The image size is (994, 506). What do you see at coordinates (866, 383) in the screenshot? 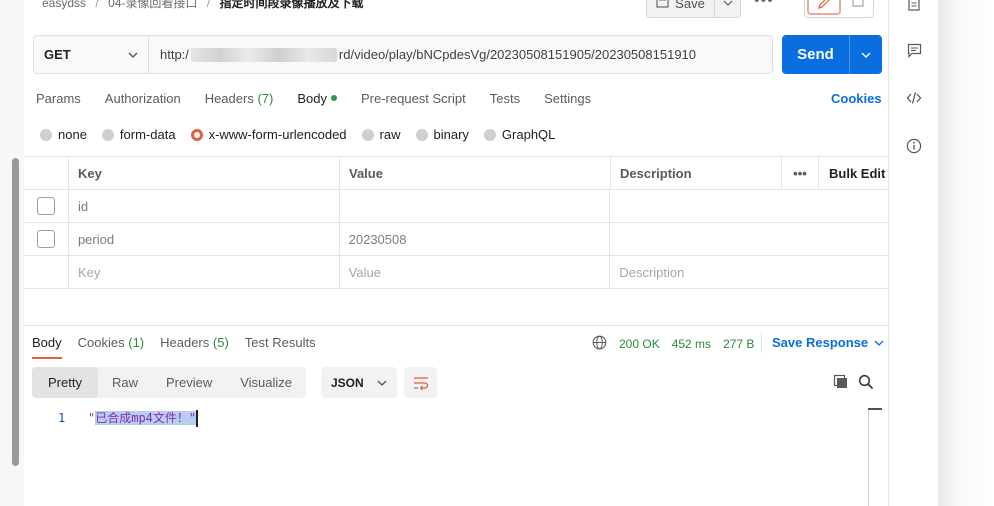
I see `search-icon` at bounding box center [866, 383].